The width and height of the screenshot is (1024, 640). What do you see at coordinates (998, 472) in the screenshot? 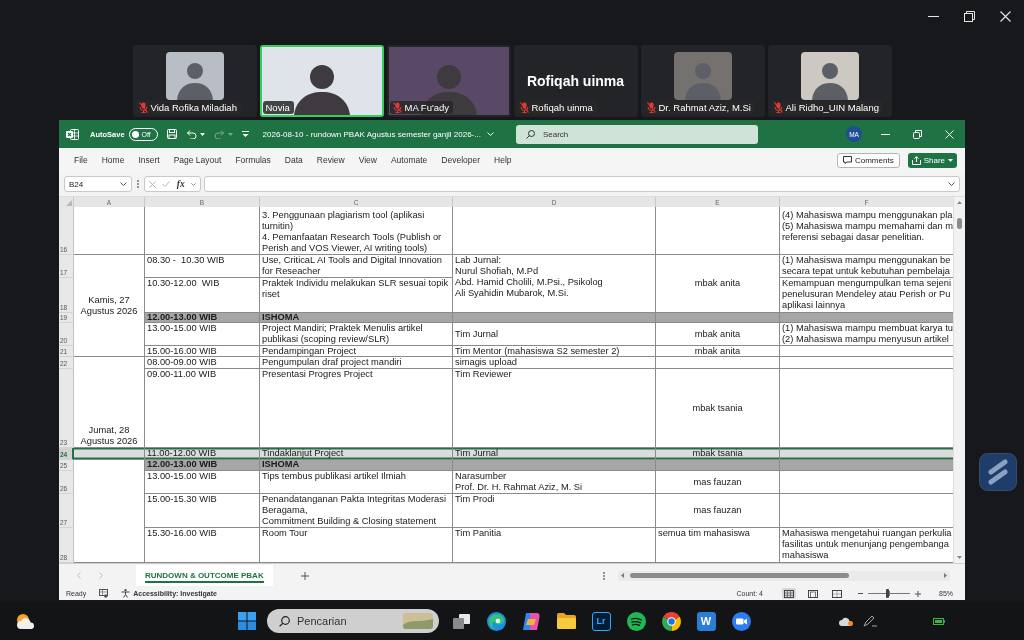
I see `slanted-bars-tile-icon` at bounding box center [998, 472].